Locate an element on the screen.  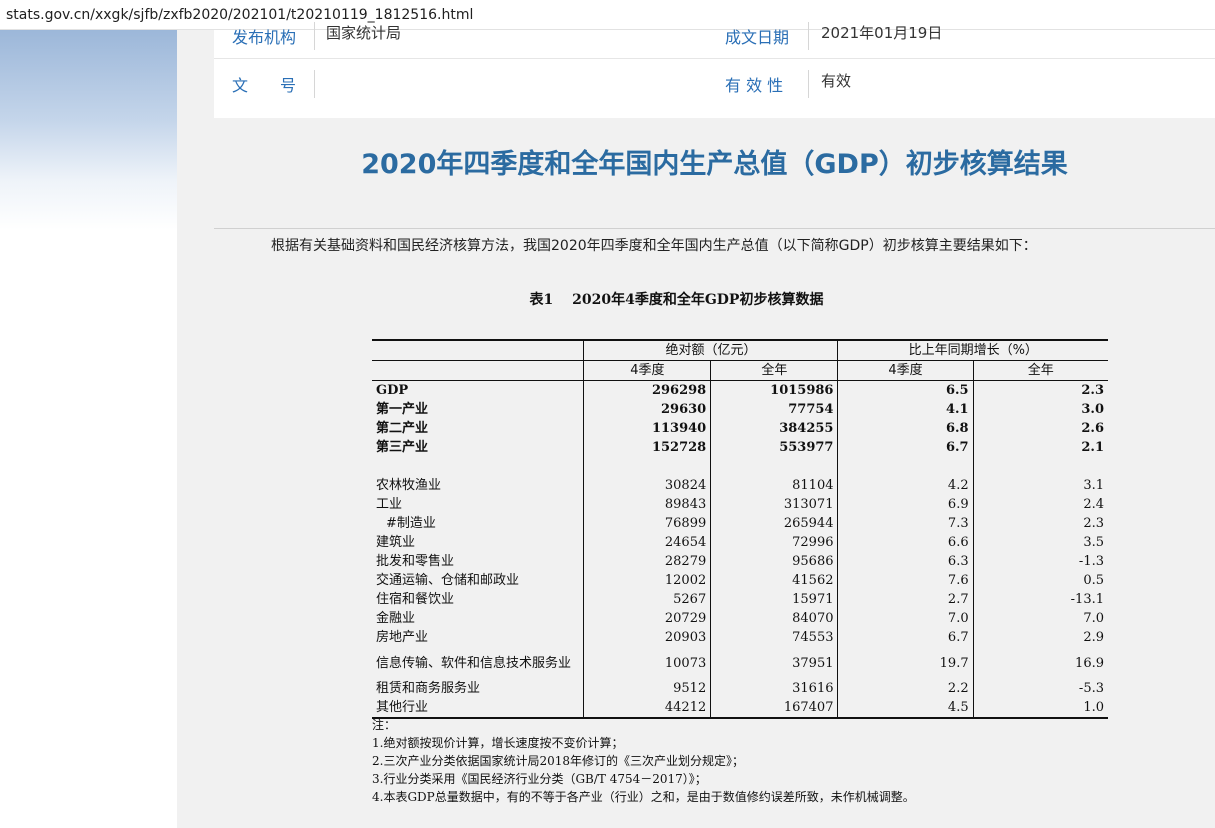
row-growth-year: 1.0 is located at coordinates (1040, 708).